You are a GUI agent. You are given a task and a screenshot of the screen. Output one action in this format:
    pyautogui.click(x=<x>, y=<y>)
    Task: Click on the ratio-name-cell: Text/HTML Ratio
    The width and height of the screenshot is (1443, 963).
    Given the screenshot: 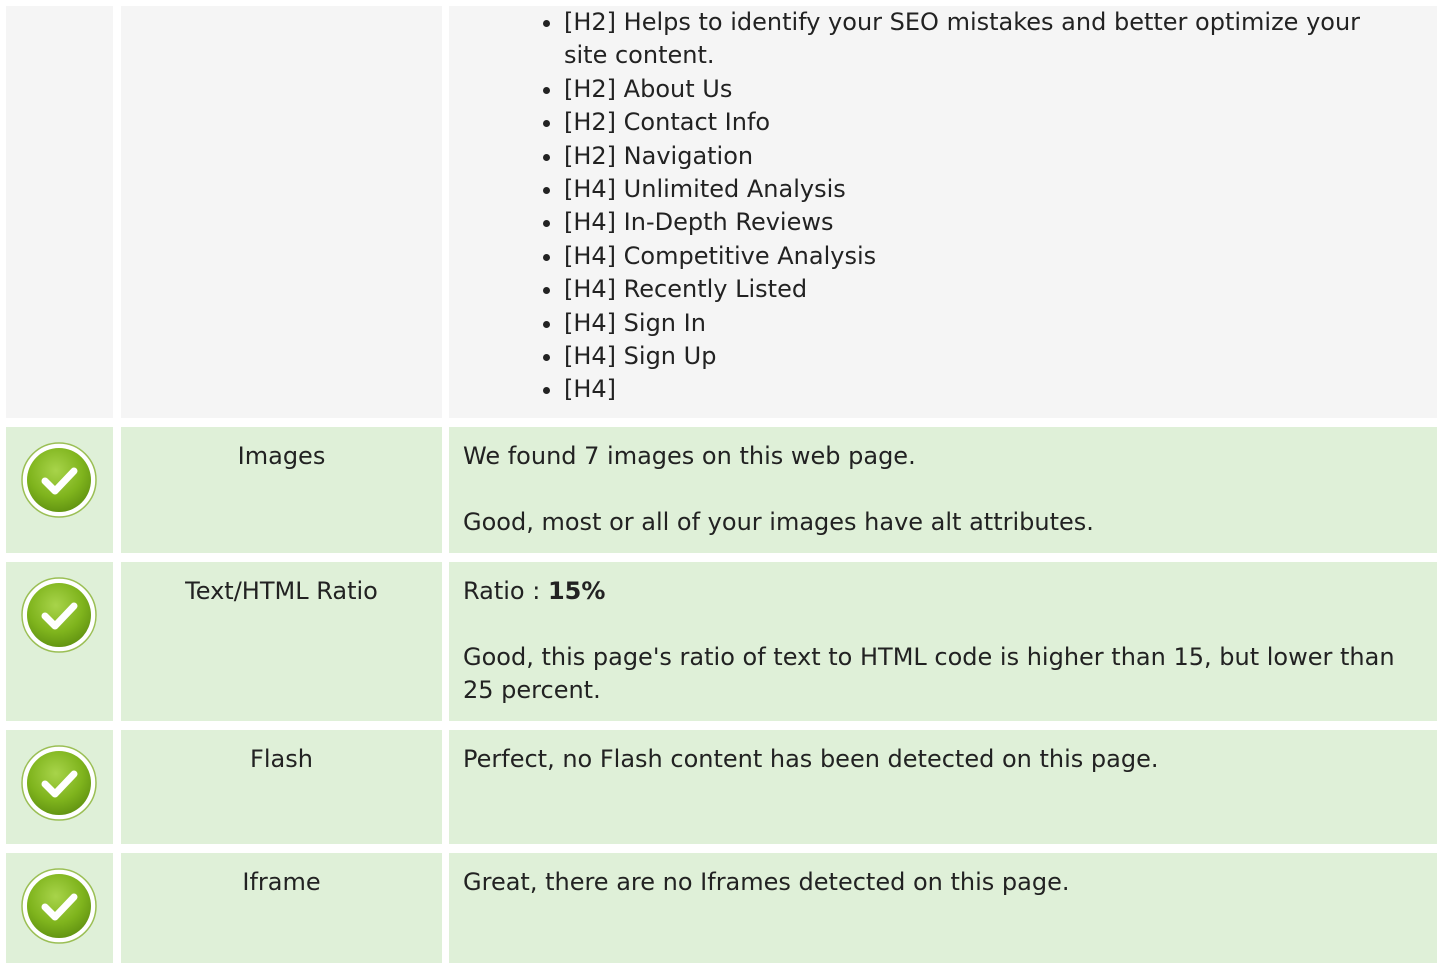 What is the action you would take?
    pyautogui.click(x=281, y=641)
    